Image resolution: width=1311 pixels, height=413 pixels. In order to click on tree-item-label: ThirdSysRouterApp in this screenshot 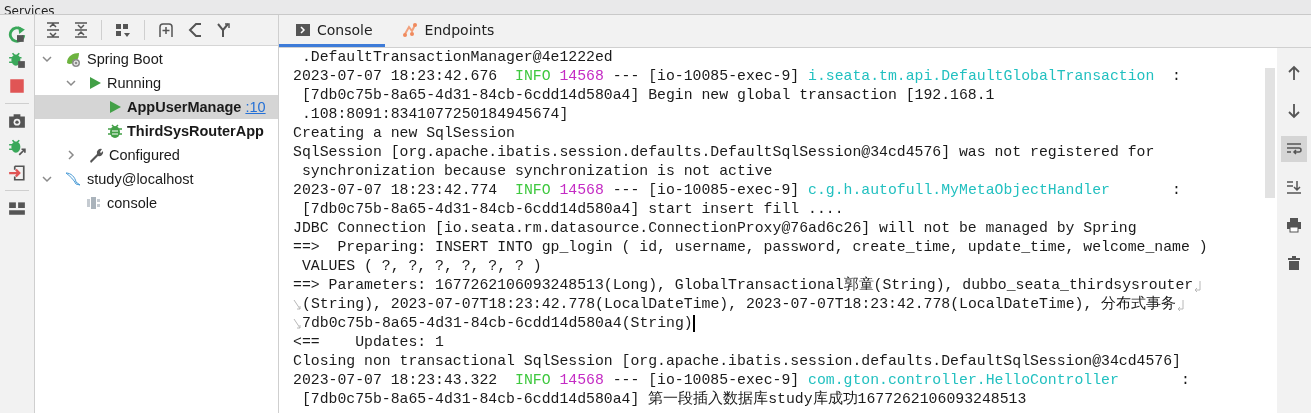, I will do `click(195, 131)`.